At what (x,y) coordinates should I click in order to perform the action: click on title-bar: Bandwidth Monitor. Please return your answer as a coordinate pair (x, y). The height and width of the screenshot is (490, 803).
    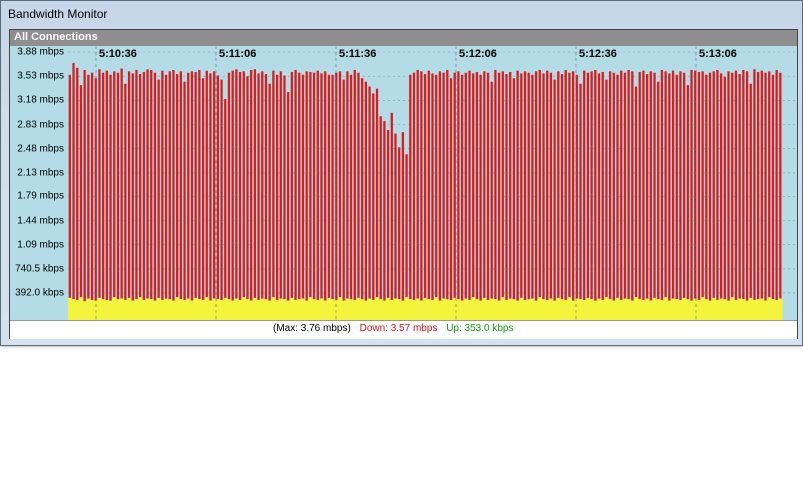
    Looking at the image, I should click on (401, 15).